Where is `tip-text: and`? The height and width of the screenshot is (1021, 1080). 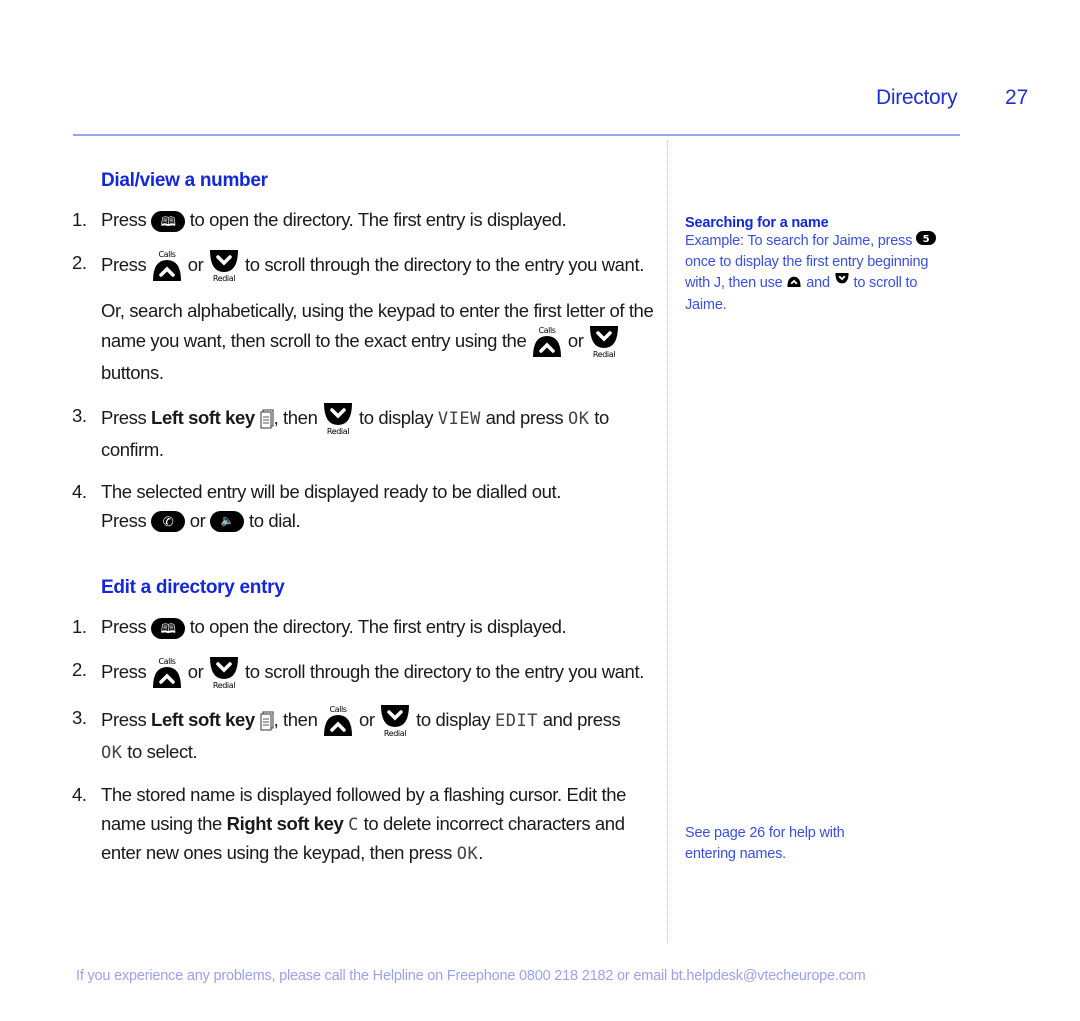 tip-text: and is located at coordinates (818, 283).